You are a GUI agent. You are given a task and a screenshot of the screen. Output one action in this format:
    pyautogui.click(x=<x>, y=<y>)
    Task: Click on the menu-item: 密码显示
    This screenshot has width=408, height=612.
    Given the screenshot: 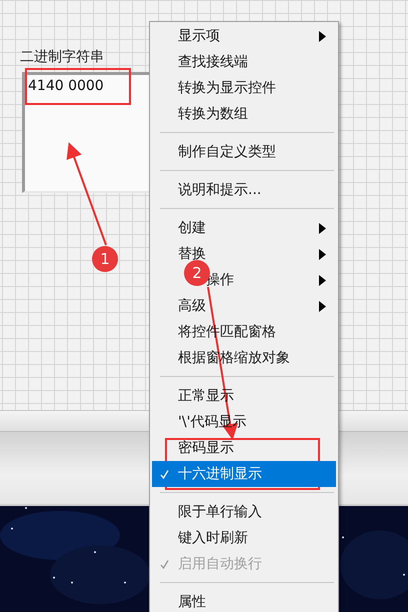 What is the action you would take?
    pyautogui.click(x=244, y=448)
    